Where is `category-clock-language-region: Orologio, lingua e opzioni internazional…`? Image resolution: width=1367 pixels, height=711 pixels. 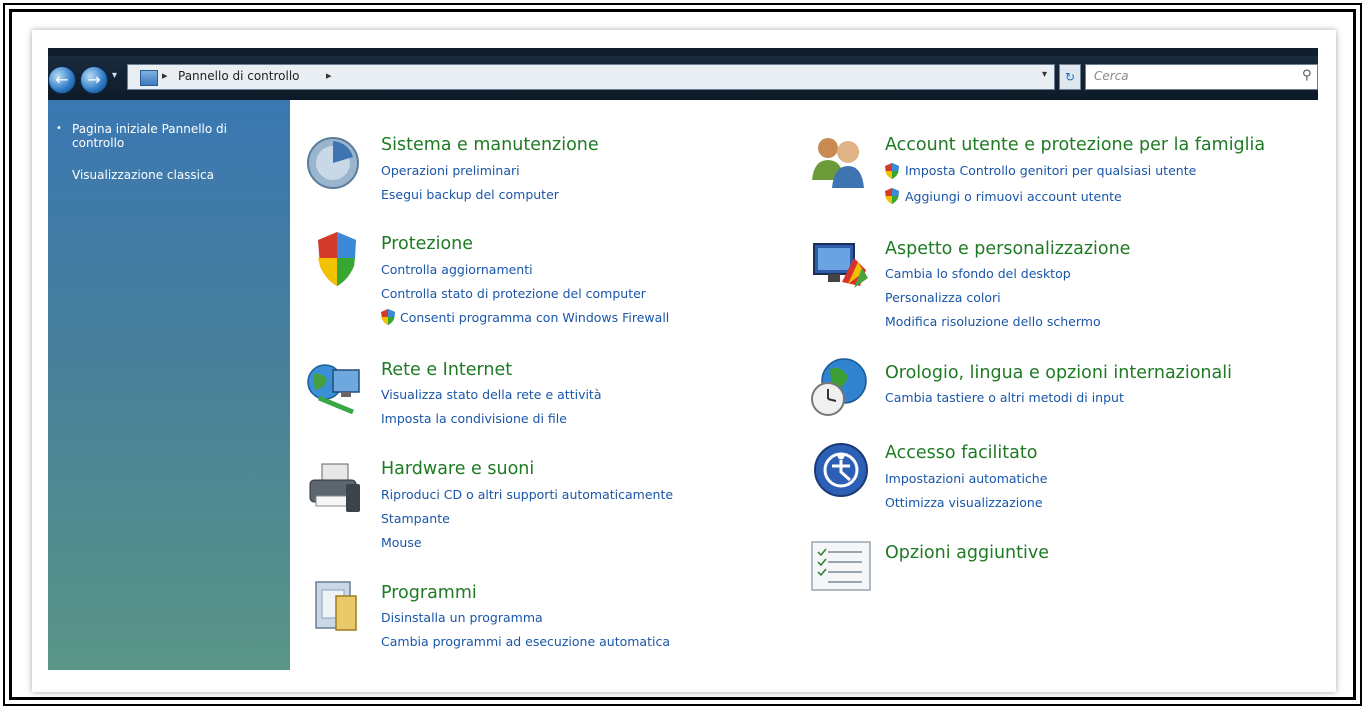
category-clock-language-region: Orologio, lingua e opzioni internazional… is located at coordinates (1058, 373).